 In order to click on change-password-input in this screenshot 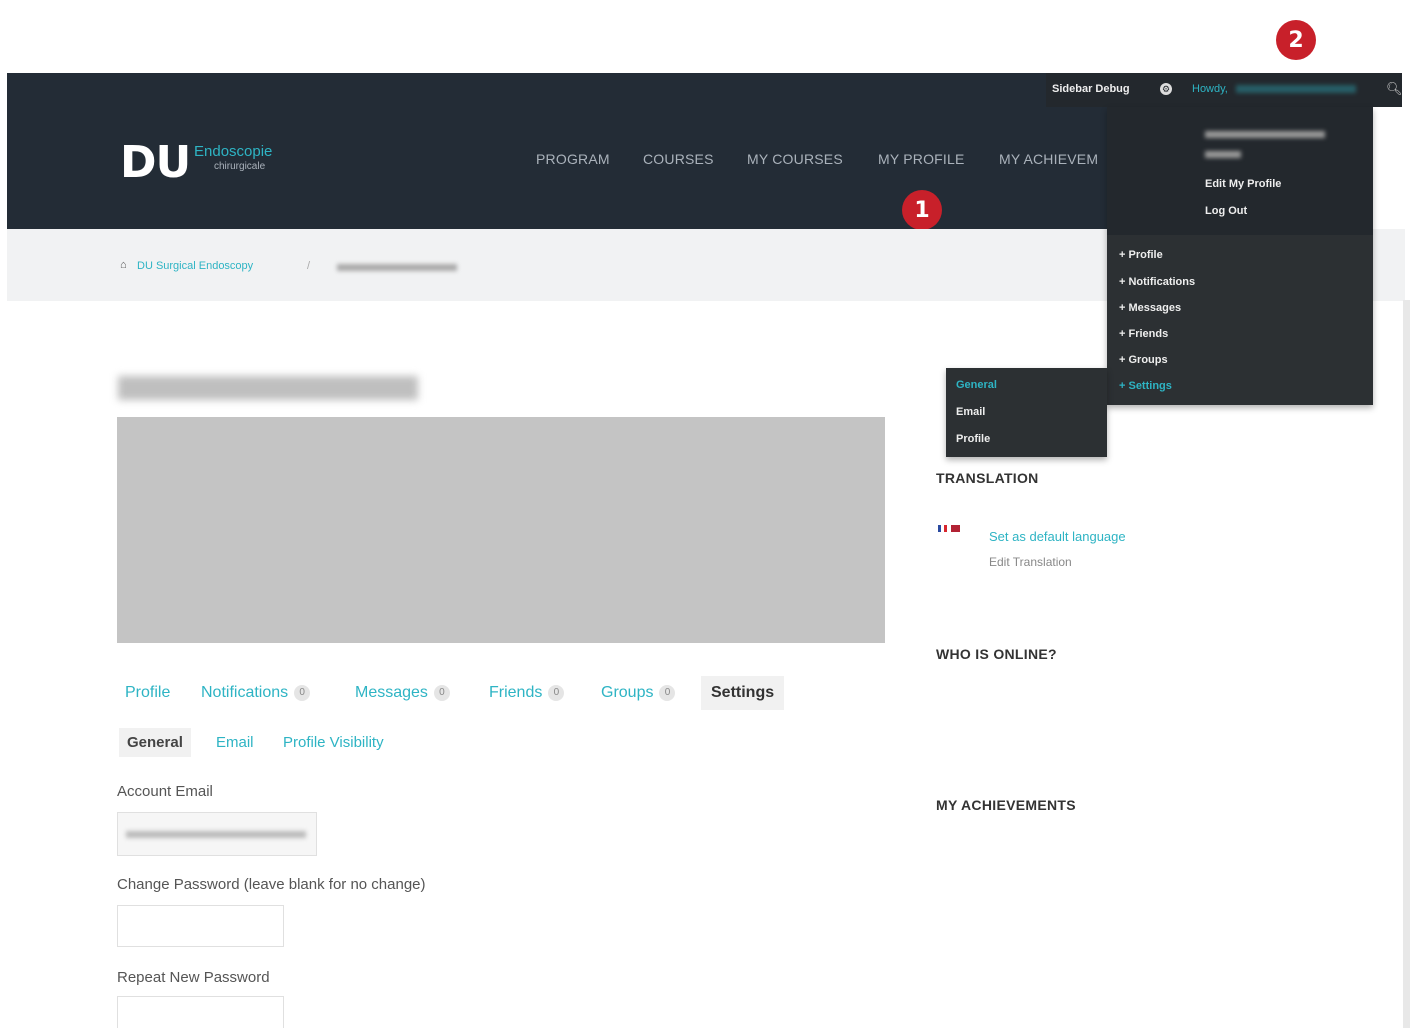, I will do `click(200, 926)`.